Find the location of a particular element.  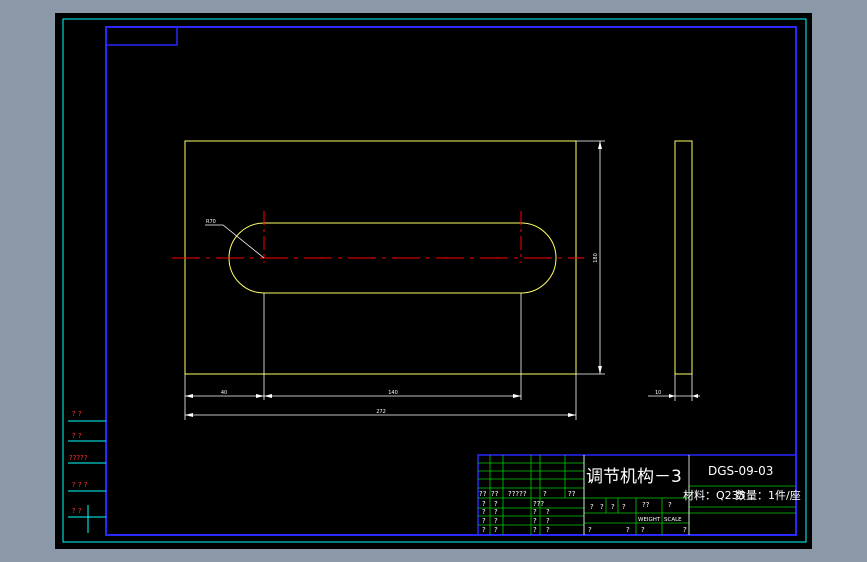

grid-q-row5-b: ? is located at coordinates (496, 530).